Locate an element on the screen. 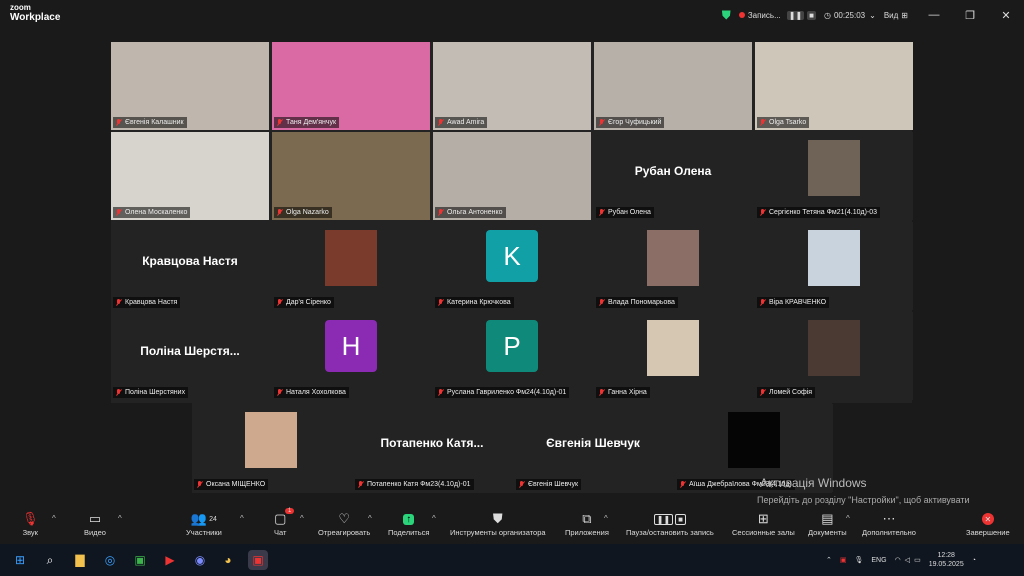 This screenshot has width=1024, height=576. participant-tile: Awad Amira is located at coordinates (512, 86).